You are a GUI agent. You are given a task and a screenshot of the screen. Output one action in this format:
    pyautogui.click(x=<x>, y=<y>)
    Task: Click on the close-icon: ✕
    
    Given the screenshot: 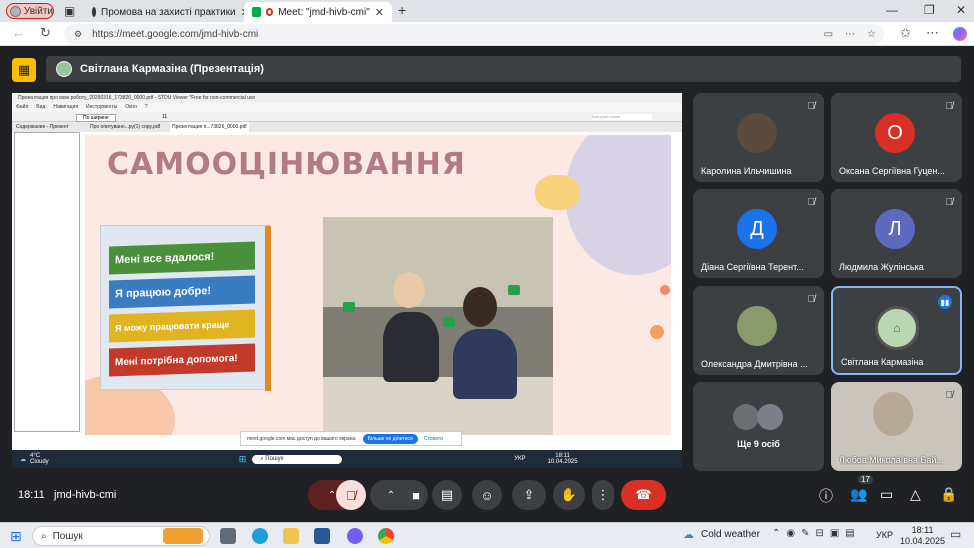 What is the action you would take?
    pyautogui.click(x=379, y=12)
    